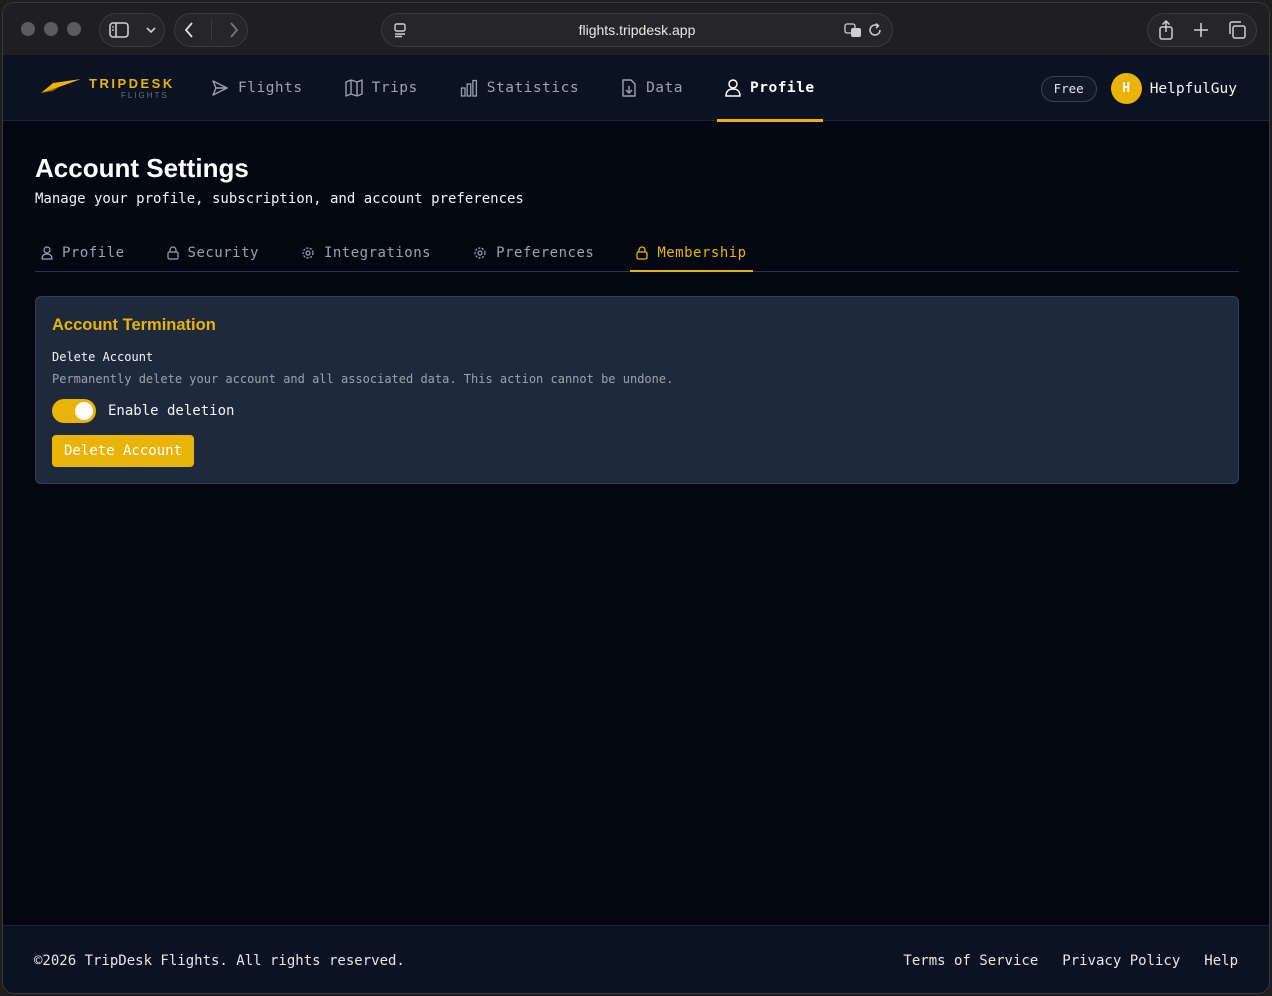 This screenshot has height=996, width=1272. I want to click on browser-toolbar: flights.tripdesk.app, so click(636, 29).